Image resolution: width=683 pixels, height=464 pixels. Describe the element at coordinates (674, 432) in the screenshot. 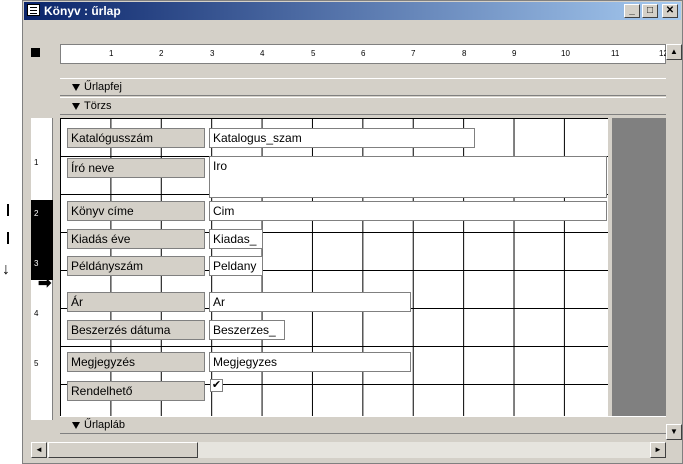

I see `scroll-down-button: ▼` at that location.